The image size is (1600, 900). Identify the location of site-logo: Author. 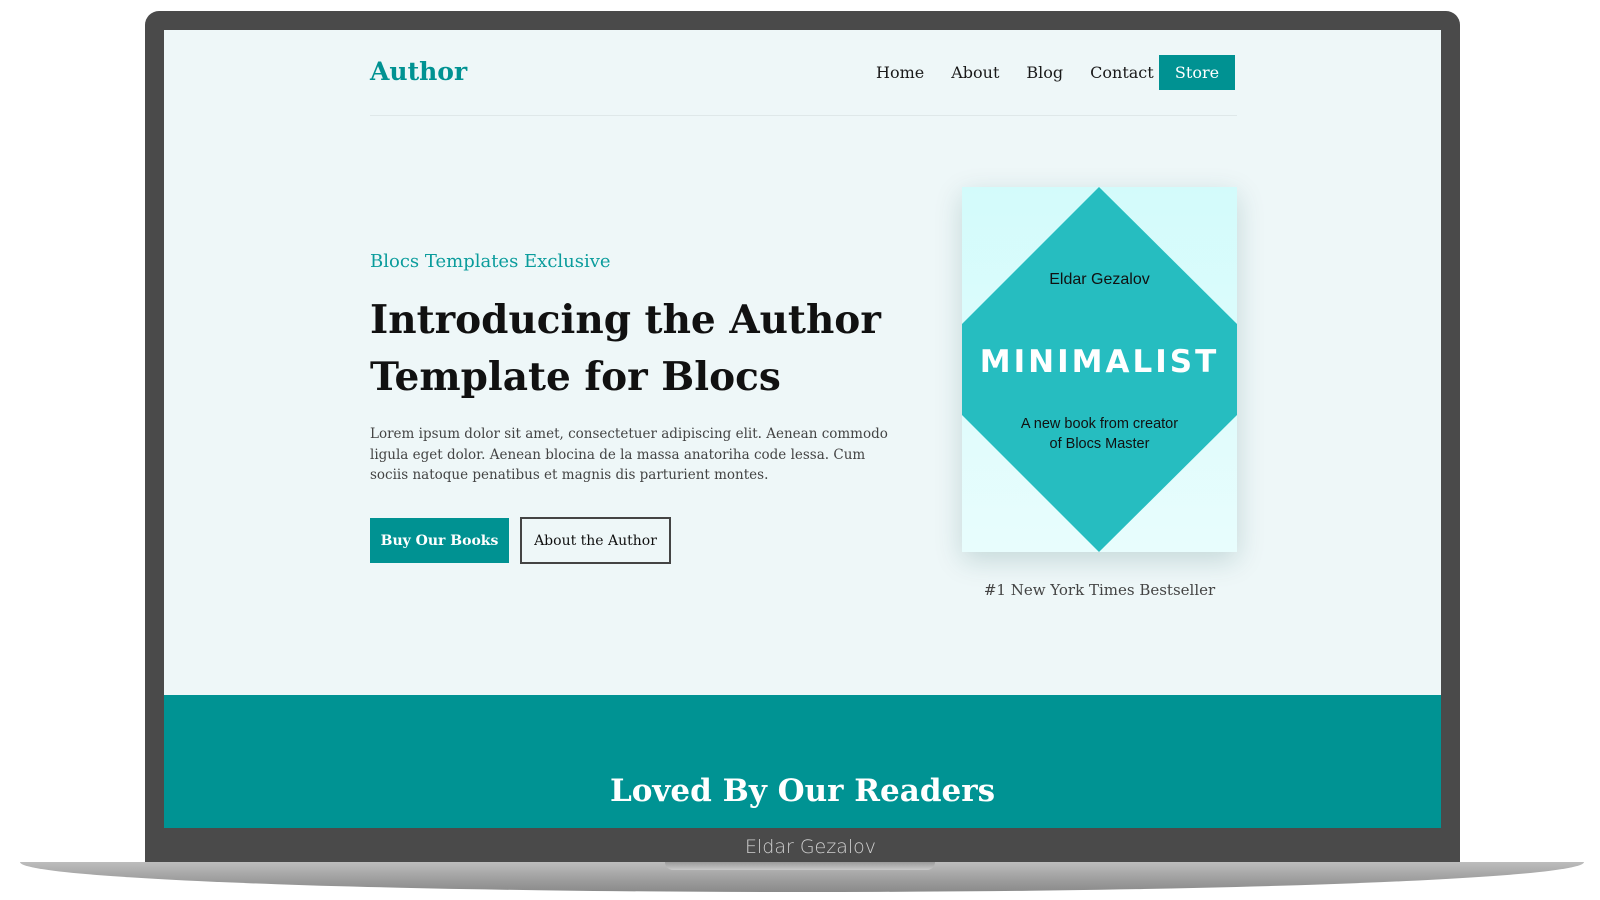
(418, 71).